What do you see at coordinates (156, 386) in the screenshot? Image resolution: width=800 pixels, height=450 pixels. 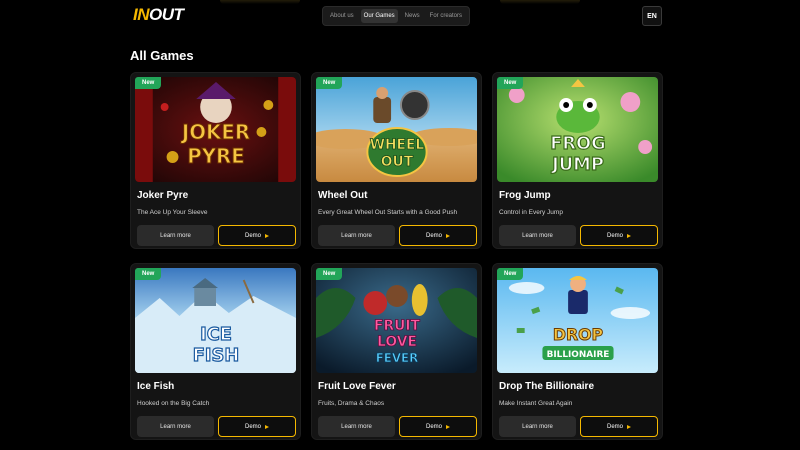 I see `game-title: Ice Fish` at bounding box center [156, 386].